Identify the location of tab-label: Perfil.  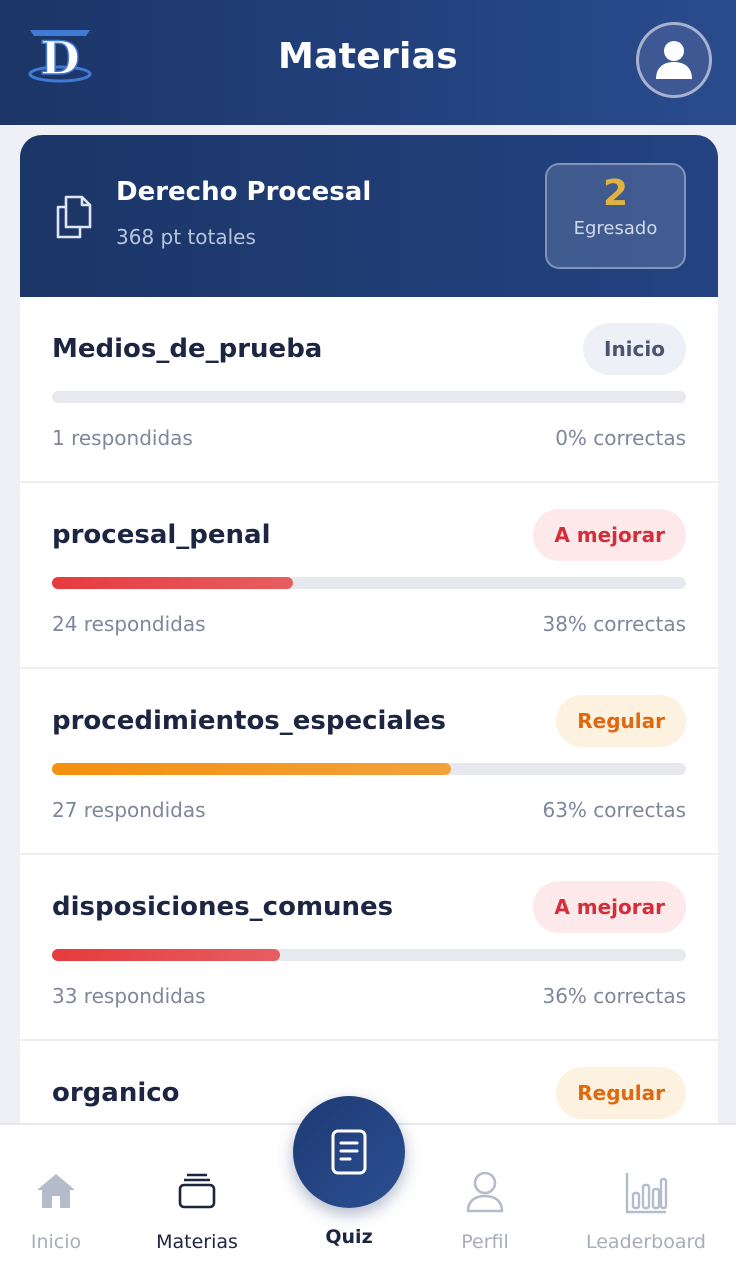
(485, 1242).